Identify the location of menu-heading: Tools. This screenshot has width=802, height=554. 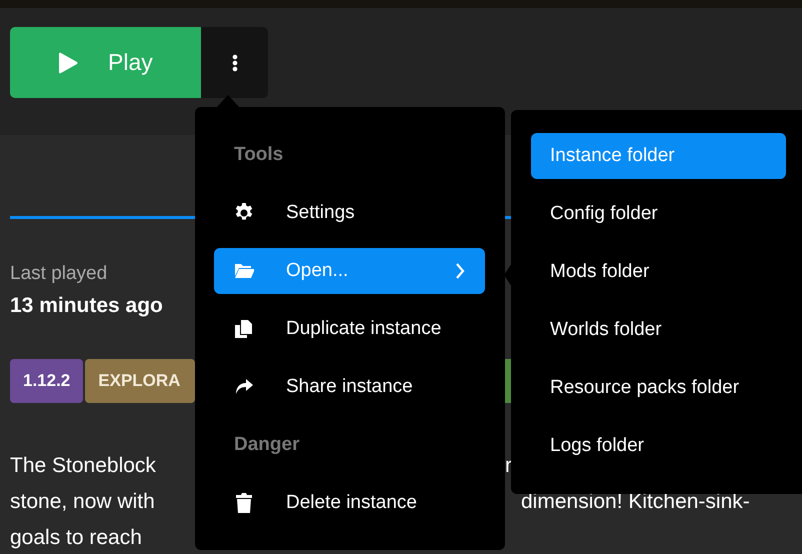
(258, 155).